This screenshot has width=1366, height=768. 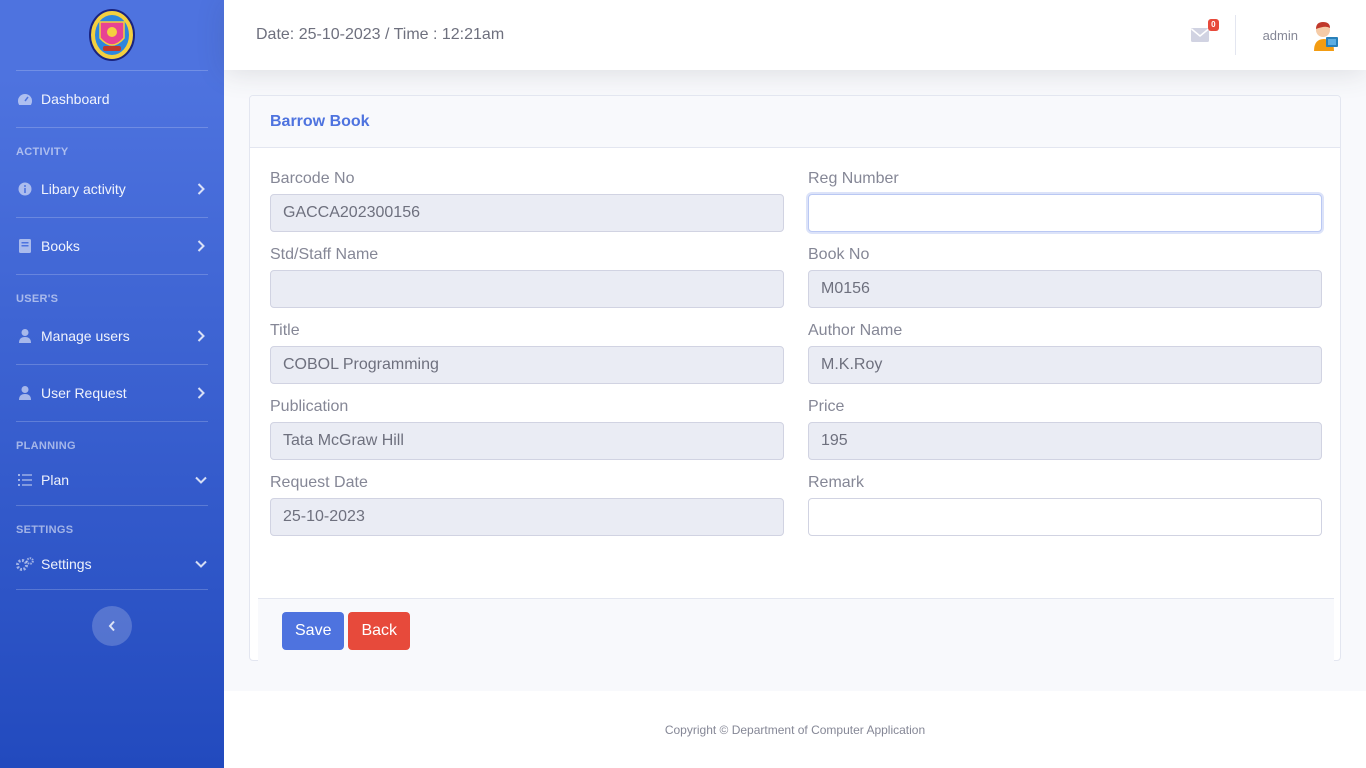 I want to click on date-time-display: Date: 25-10-2023 / Time : 12:21am, so click(x=380, y=34).